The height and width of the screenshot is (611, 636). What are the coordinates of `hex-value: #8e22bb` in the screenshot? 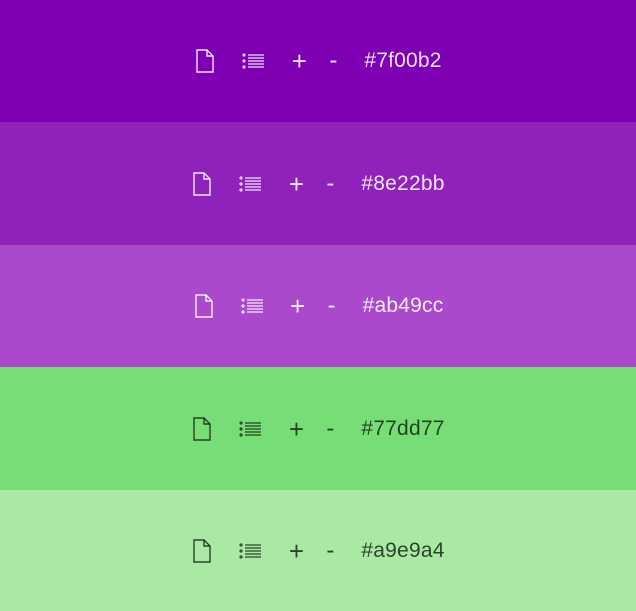 It's located at (402, 184).